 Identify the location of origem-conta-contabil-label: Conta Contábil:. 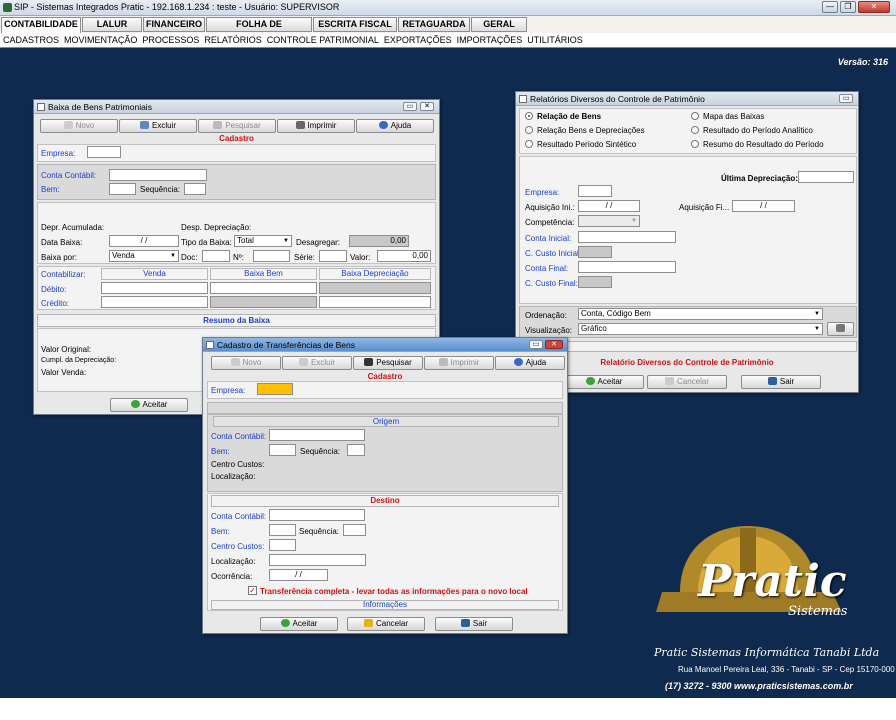
(239, 436).